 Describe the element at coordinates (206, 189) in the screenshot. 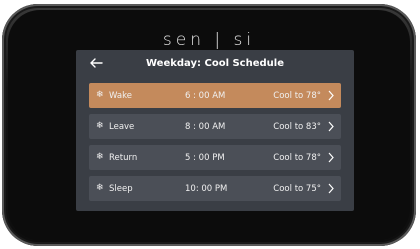

I see `period-time: 10: 00 PM` at that location.